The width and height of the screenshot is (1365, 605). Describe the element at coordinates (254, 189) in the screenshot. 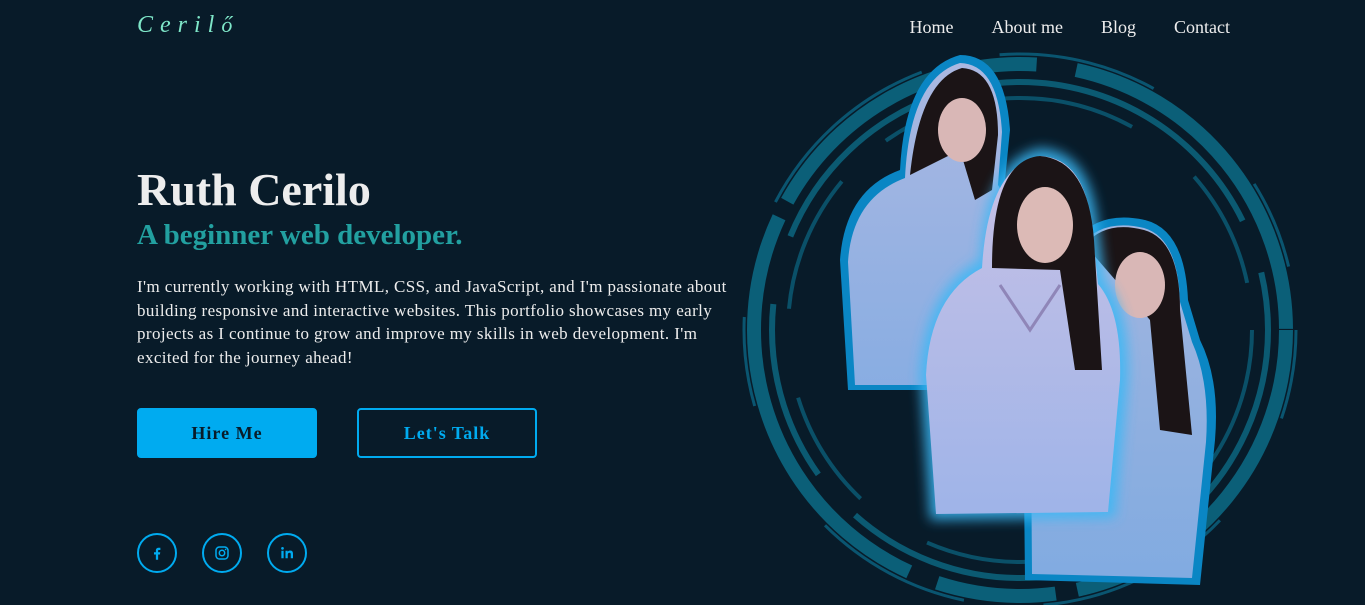

I see `hero-name: Ruth Cerilo` at that location.